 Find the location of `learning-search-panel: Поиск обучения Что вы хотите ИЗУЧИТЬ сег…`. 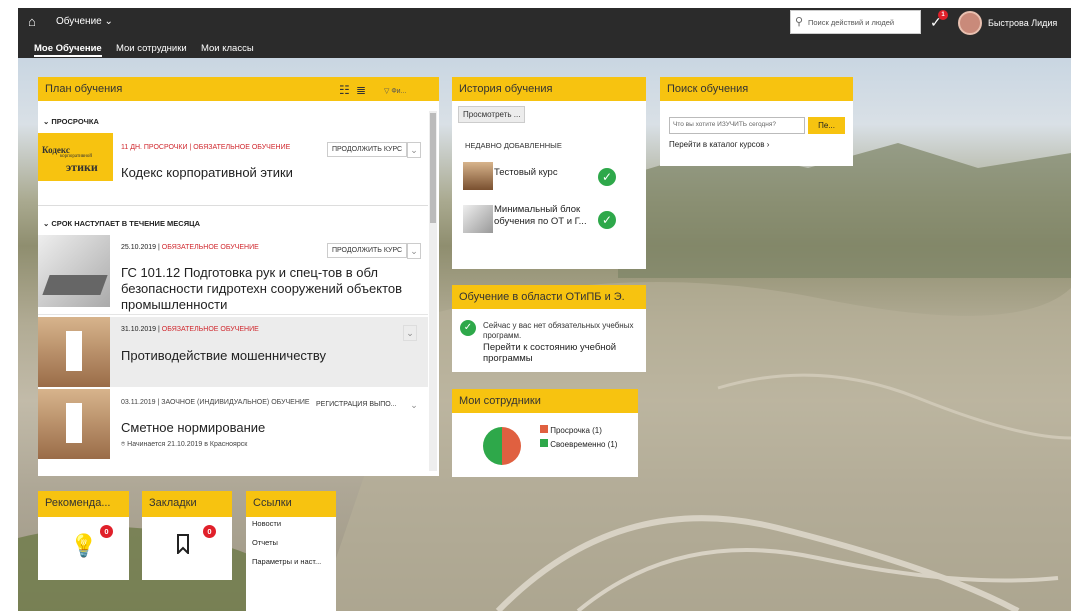

learning-search-panel: Поиск обучения Что вы хотите ИЗУЧИТЬ сег… is located at coordinates (756, 121).